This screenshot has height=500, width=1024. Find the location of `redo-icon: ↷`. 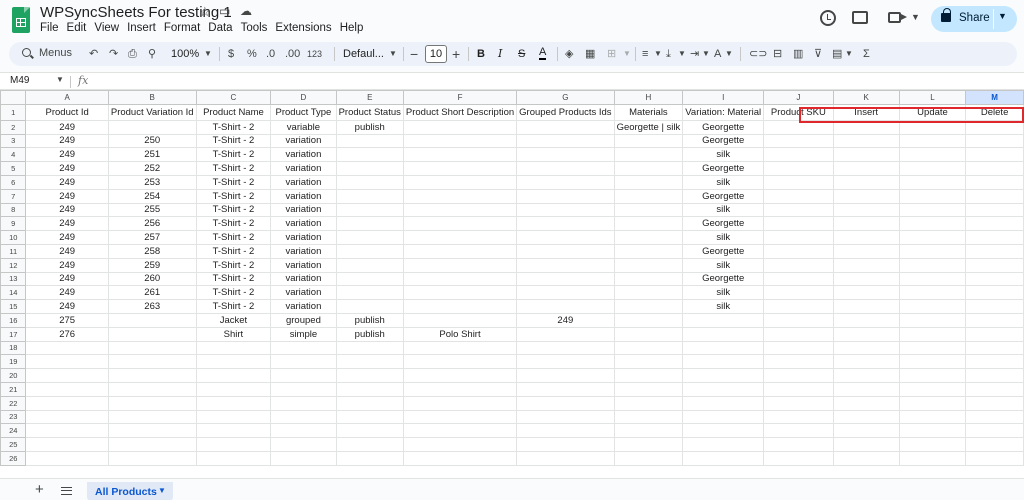

redo-icon: ↷ is located at coordinates (113, 54).